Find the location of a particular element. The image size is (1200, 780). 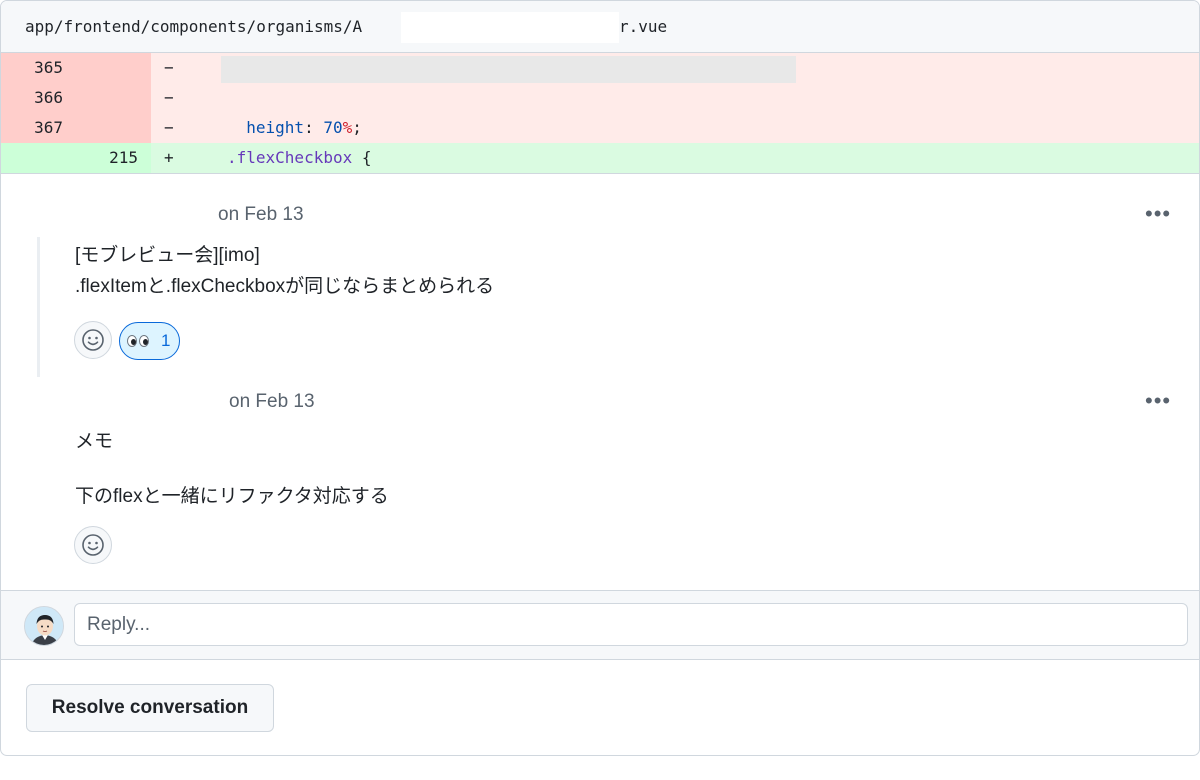

old-line-number: 366 is located at coordinates (38, 98).